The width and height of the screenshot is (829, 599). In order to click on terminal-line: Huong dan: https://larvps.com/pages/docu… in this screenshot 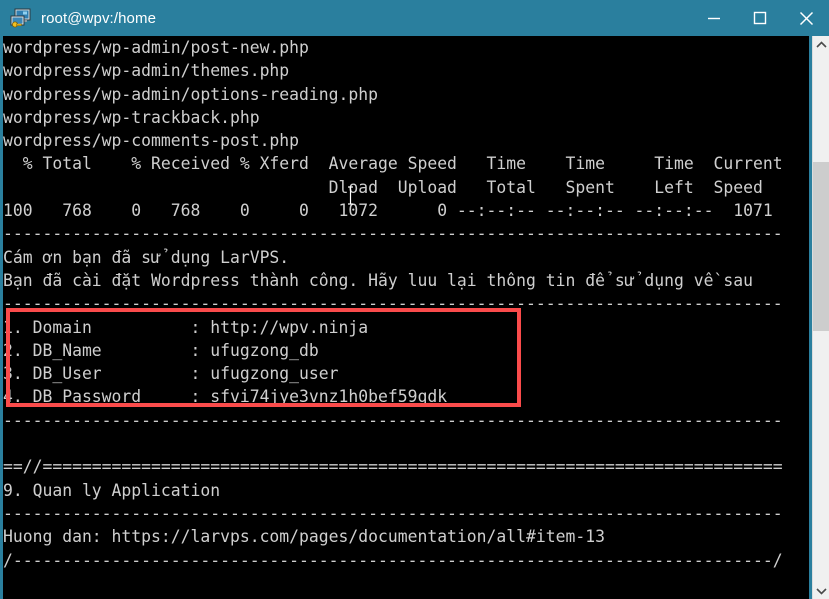, I will do `click(304, 537)`.